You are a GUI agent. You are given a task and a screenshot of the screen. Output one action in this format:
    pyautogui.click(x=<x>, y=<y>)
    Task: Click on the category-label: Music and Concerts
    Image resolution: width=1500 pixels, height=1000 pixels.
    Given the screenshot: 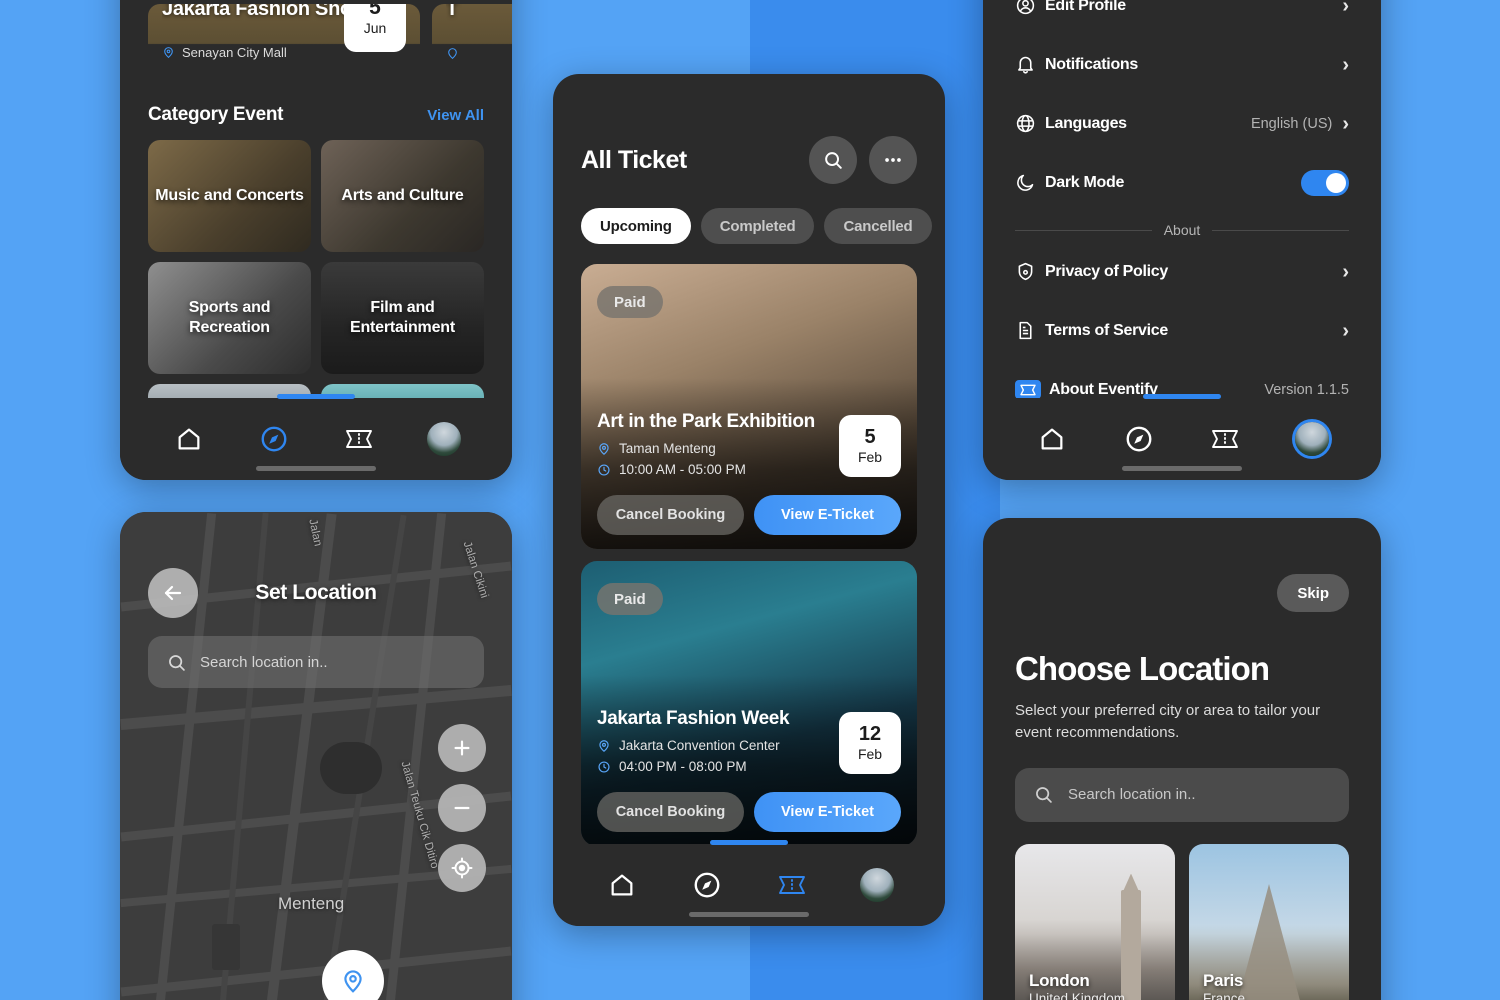 What is the action you would take?
    pyautogui.click(x=229, y=195)
    